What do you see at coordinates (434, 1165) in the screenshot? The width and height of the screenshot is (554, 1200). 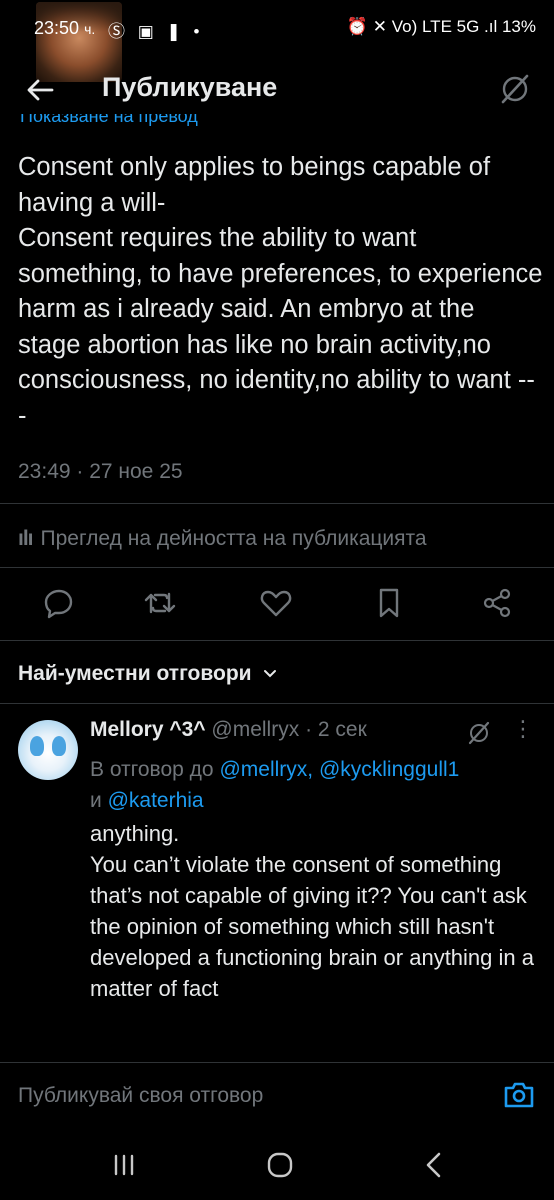 I see `back-nav-icon` at bounding box center [434, 1165].